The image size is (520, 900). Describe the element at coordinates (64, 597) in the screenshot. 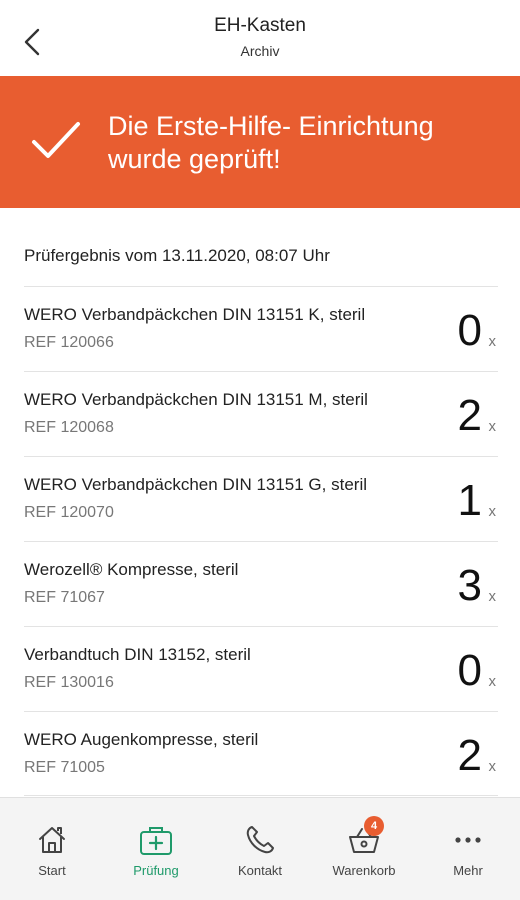

I see `item-ref: REF 71067` at that location.